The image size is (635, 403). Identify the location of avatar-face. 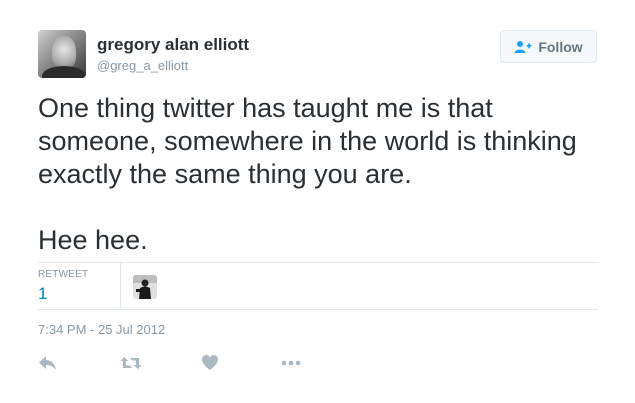
(64, 53).